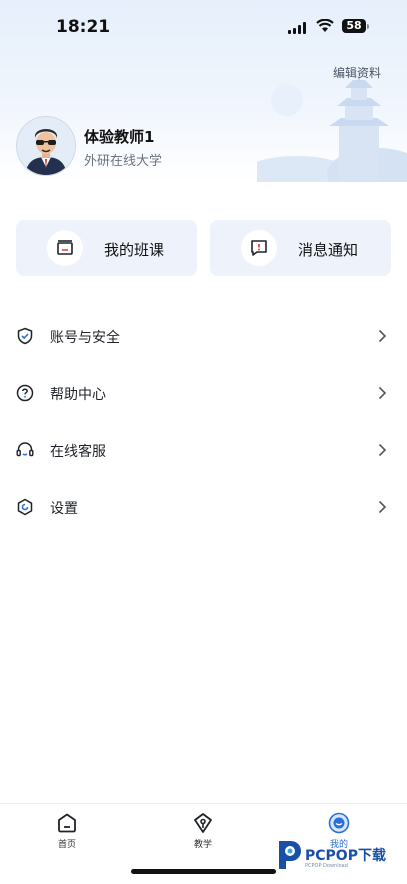  What do you see at coordinates (203, 393) in the screenshot?
I see `menu-item-help-center: 帮助中心` at bounding box center [203, 393].